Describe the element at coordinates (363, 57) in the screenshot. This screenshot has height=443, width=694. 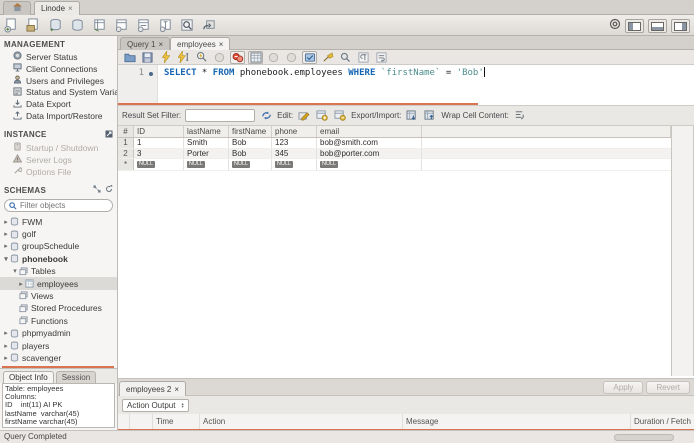
I see `invisible-chars-icon` at that location.